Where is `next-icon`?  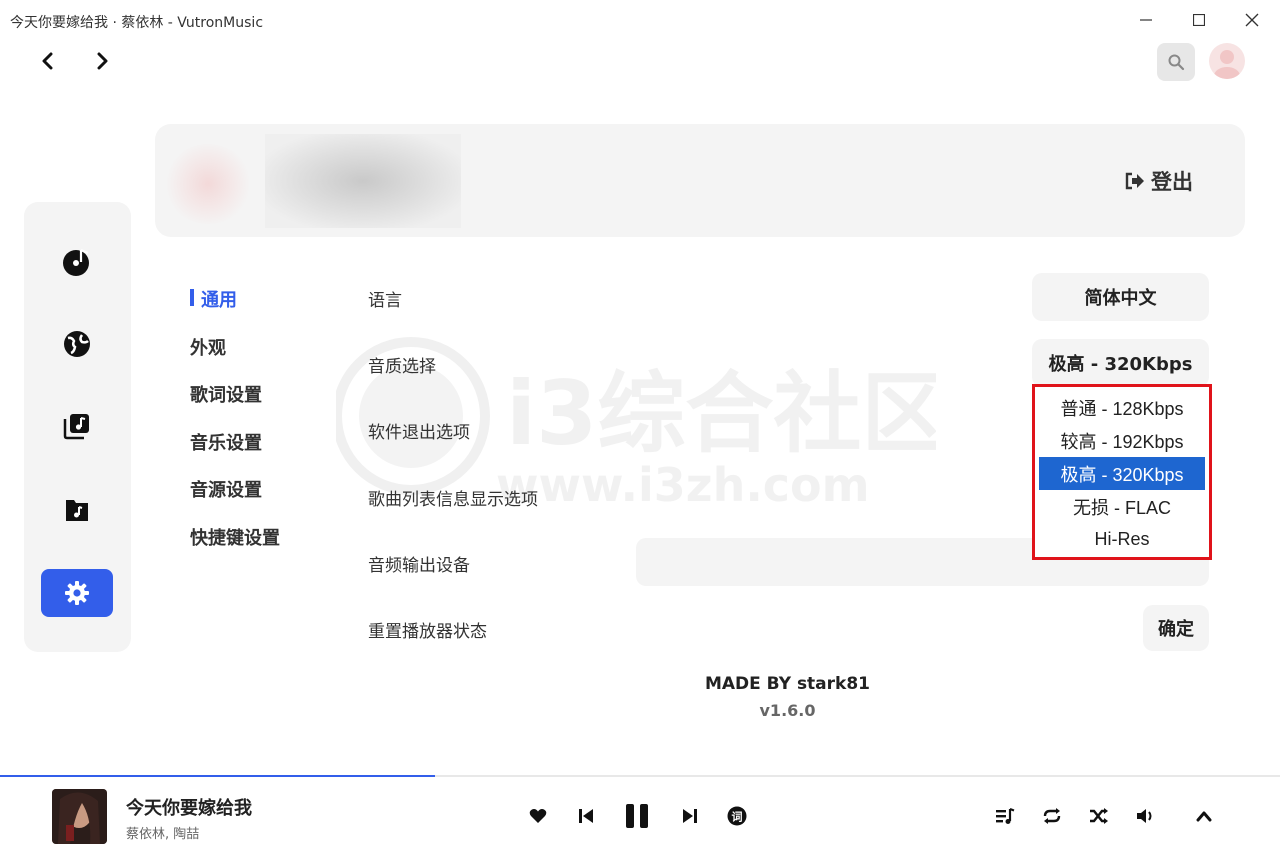
next-icon is located at coordinates (690, 816).